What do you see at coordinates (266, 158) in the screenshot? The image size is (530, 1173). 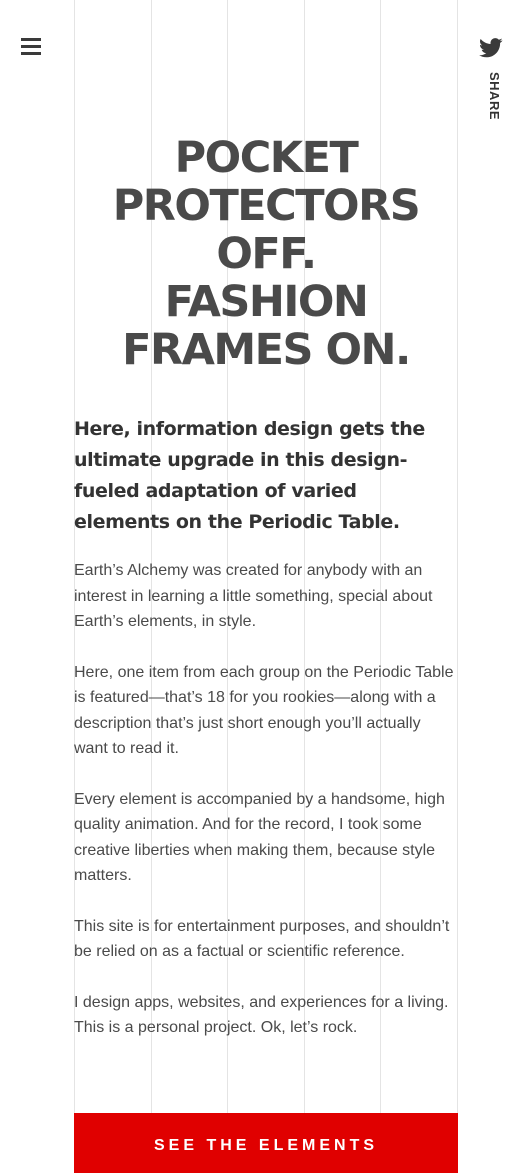 I see `hero-line: POCKET` at bounding box center [266, 158].